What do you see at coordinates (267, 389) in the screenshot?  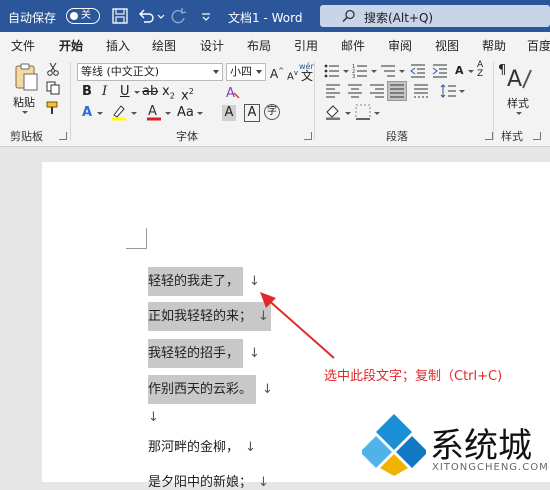 I see `paragraph-mark: ↓` at bounding box center [267, 389].